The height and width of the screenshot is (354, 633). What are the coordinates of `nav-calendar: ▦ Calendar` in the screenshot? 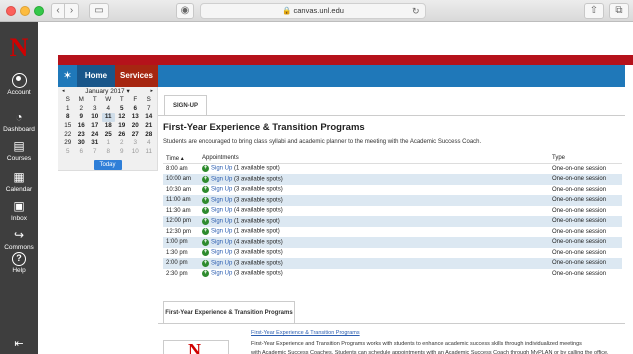 It's located at (19, 181).